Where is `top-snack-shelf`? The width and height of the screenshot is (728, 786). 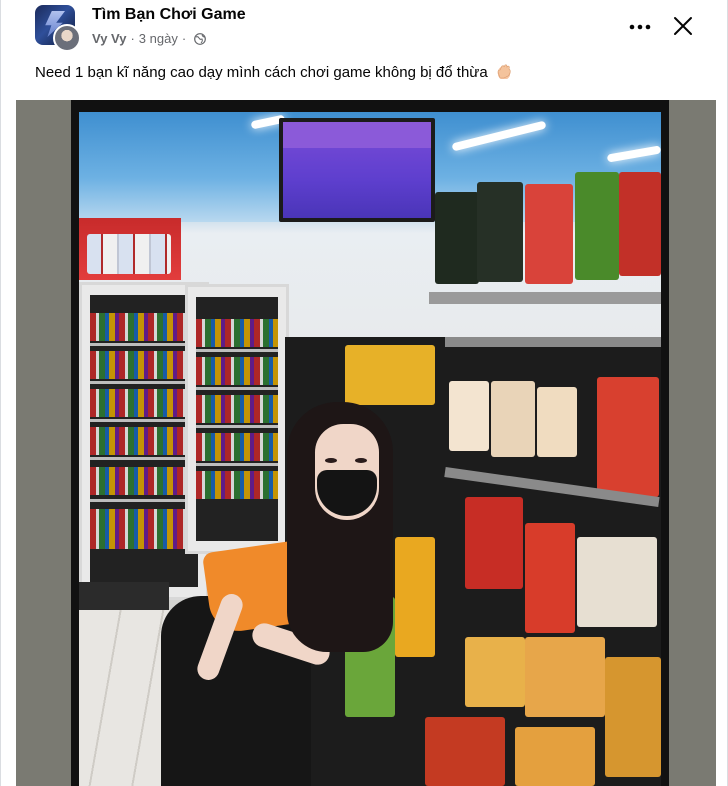
top-snack-shelf is located at coordinates (545, 247).